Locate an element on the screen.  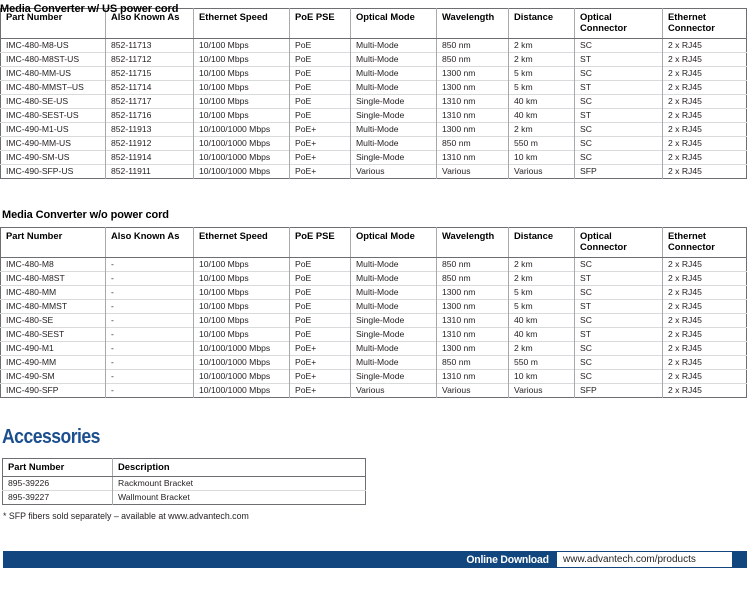
table-cell: 852-11712 is located at coordinates (149, 59).